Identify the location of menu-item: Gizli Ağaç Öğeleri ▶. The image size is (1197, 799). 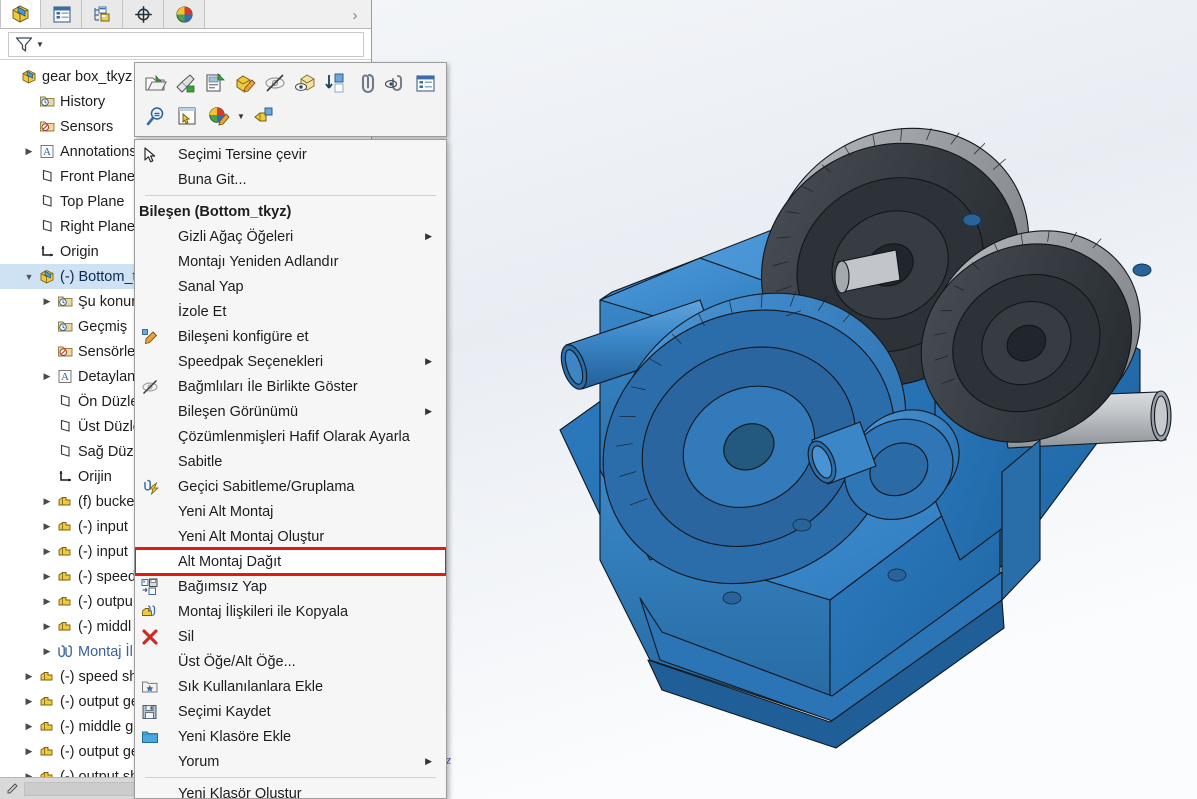
(290, 236).